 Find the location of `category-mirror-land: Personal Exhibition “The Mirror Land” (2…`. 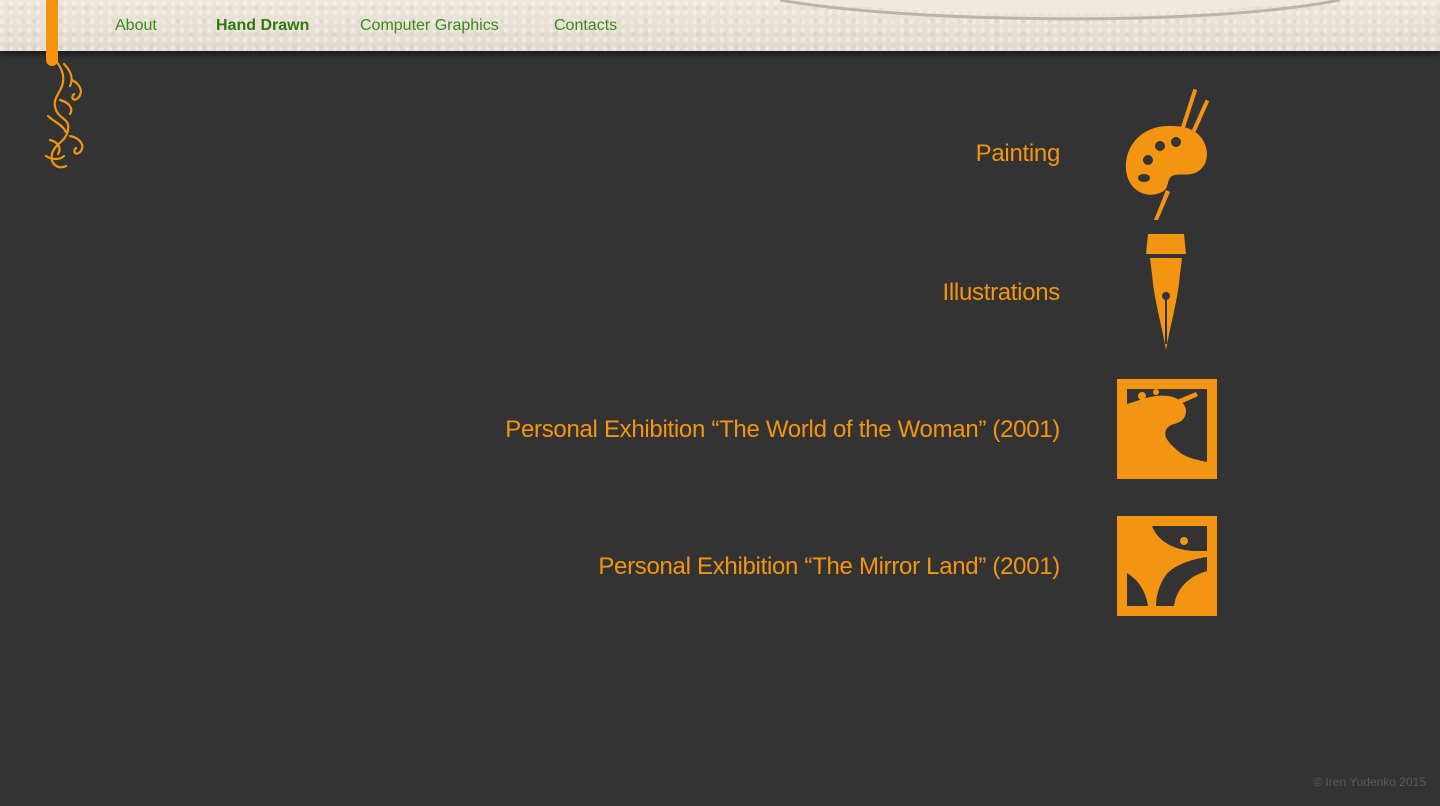

category-mirror-land: Personal Exhibition “The Mirror Land” (2… is located at coordinates (720, 567).